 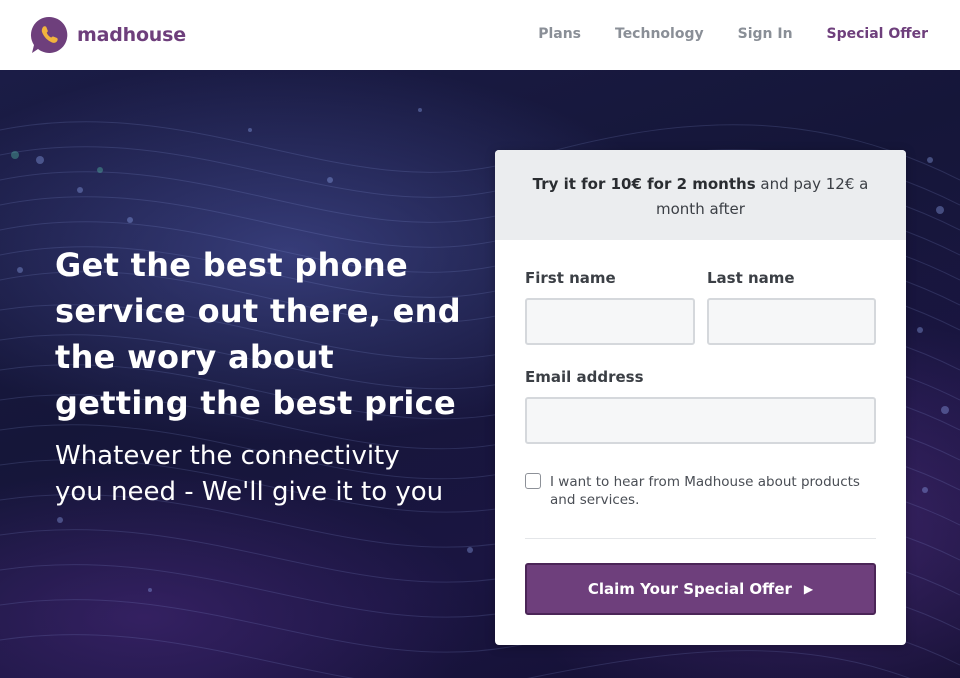 I want to click on nav-link-sign-in: Sign In, so click(x=765, y=34).